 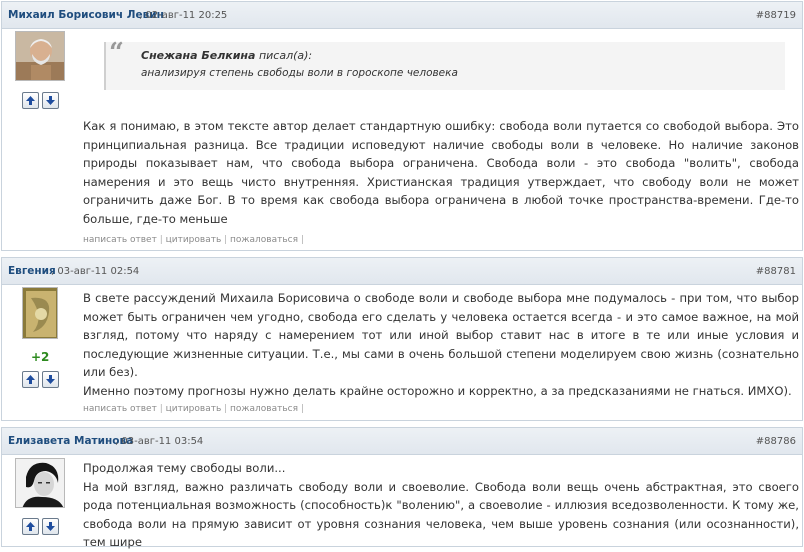 I want to click on user-photo-elderly-man-icon, so click(x=40, y=56).